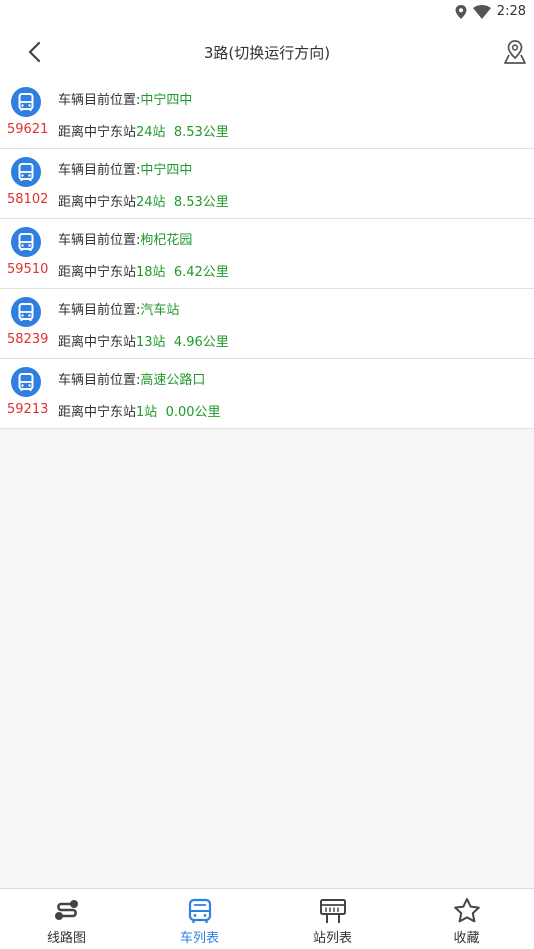 Image resolution: width=534 pixels, height=949 pixels. What do you see at coordinates (173, 380) in the screenshot?
I see `position-value: 高速公路口` at bounding box center [173, 380].